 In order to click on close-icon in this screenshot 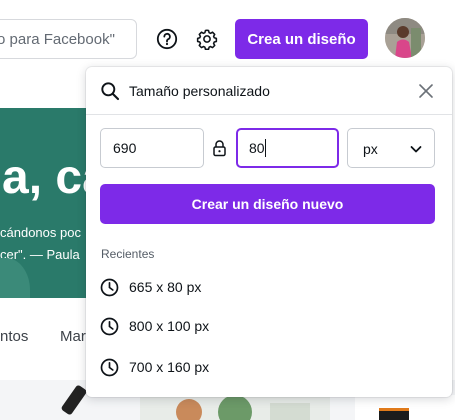, I will do `click(426, 91)`.